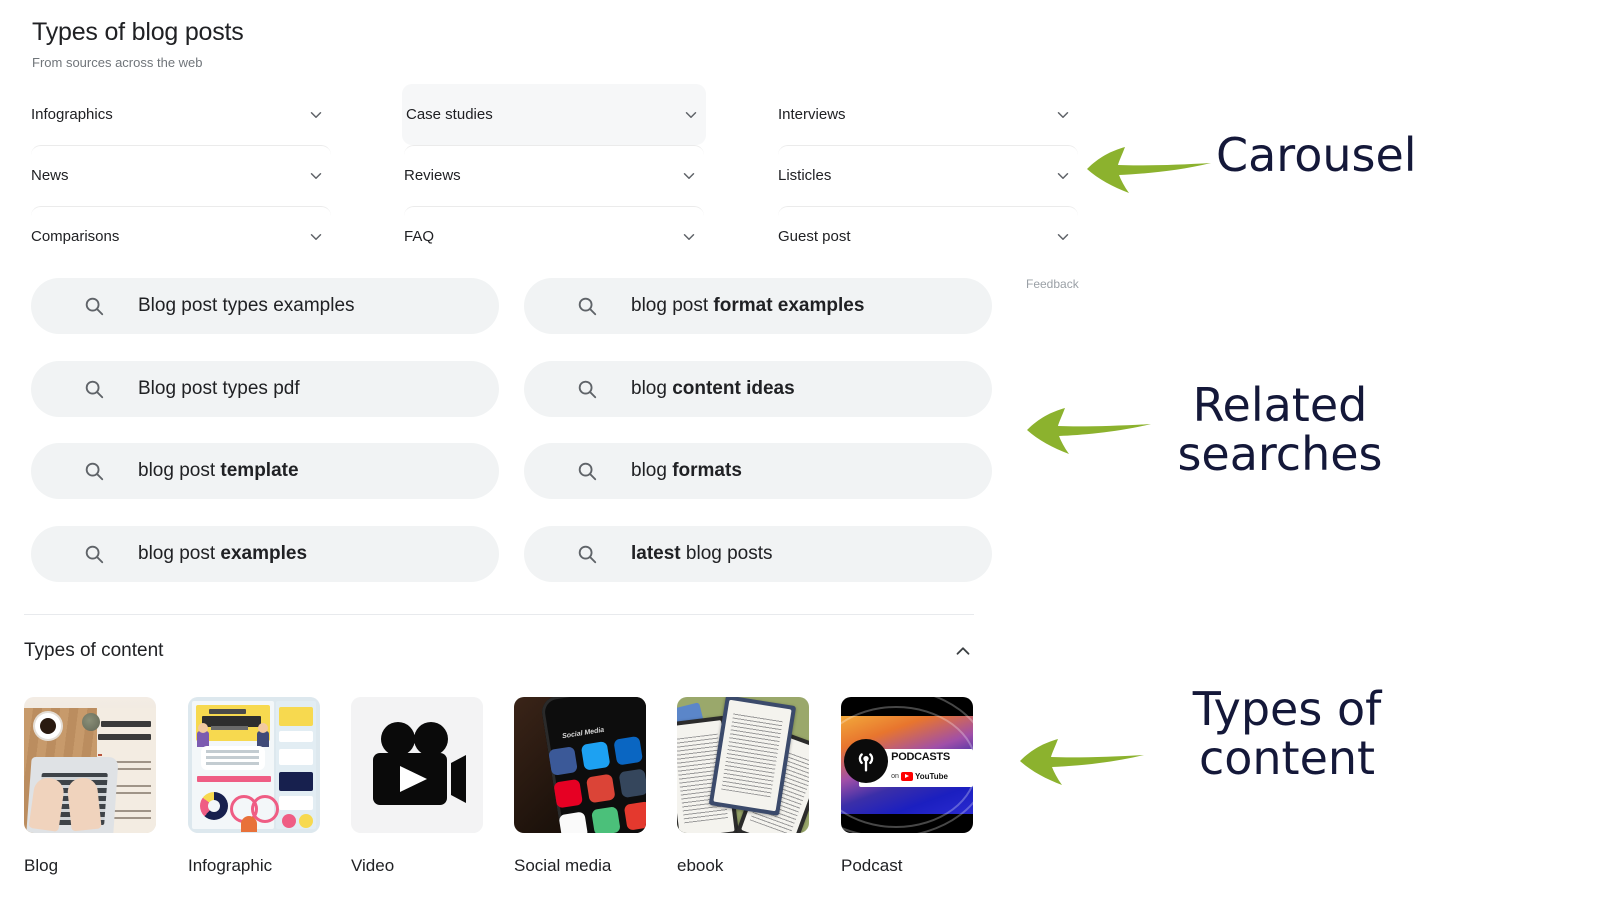  I want to click on annotation-label-types-of-content: Types of content, so click(1287, 733).